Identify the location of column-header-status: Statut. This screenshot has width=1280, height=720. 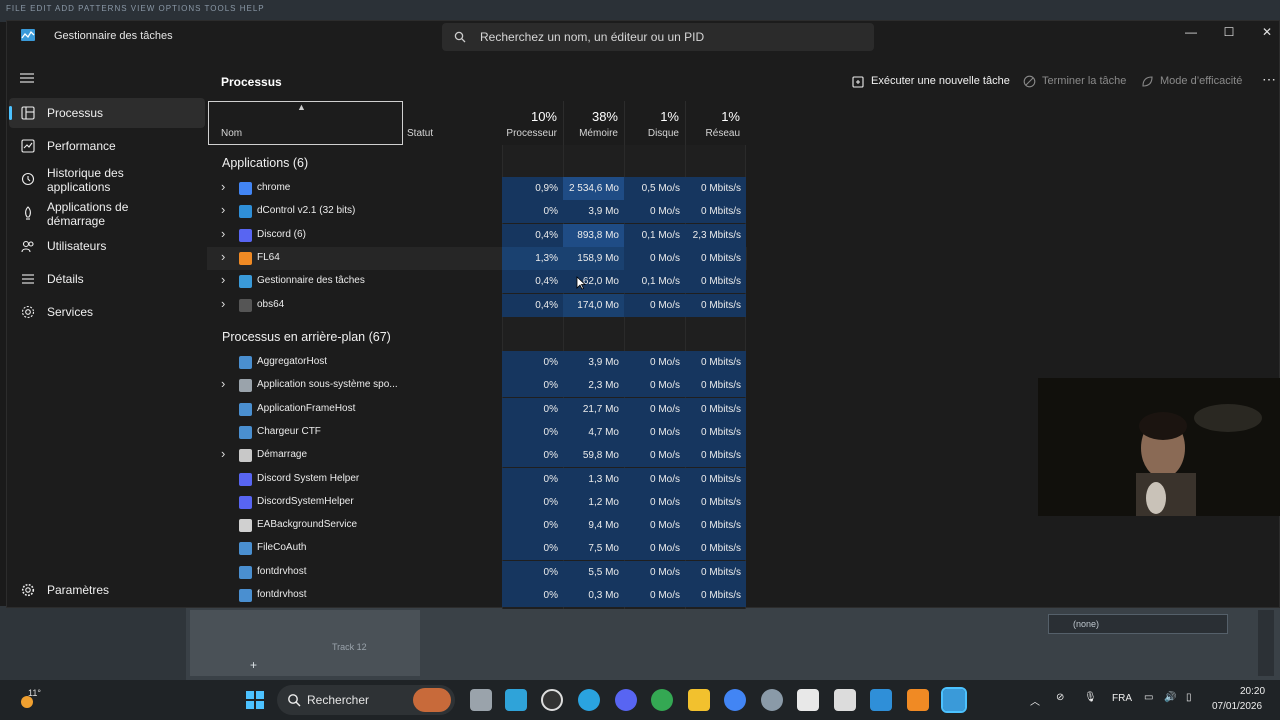
(454, 123).